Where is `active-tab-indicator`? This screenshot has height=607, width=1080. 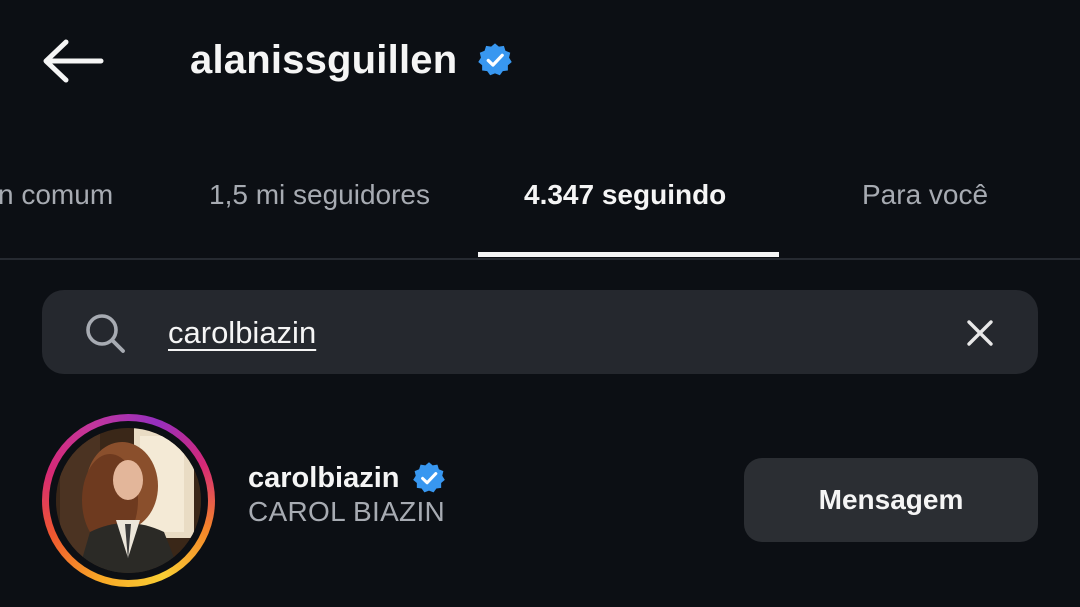 active-tab-indicator is located at coordinates (628, 254).